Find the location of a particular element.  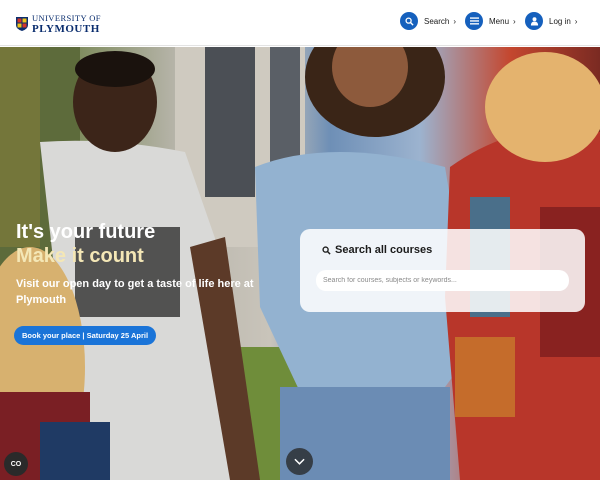

crest-icon is located at coordinates (22, 24).